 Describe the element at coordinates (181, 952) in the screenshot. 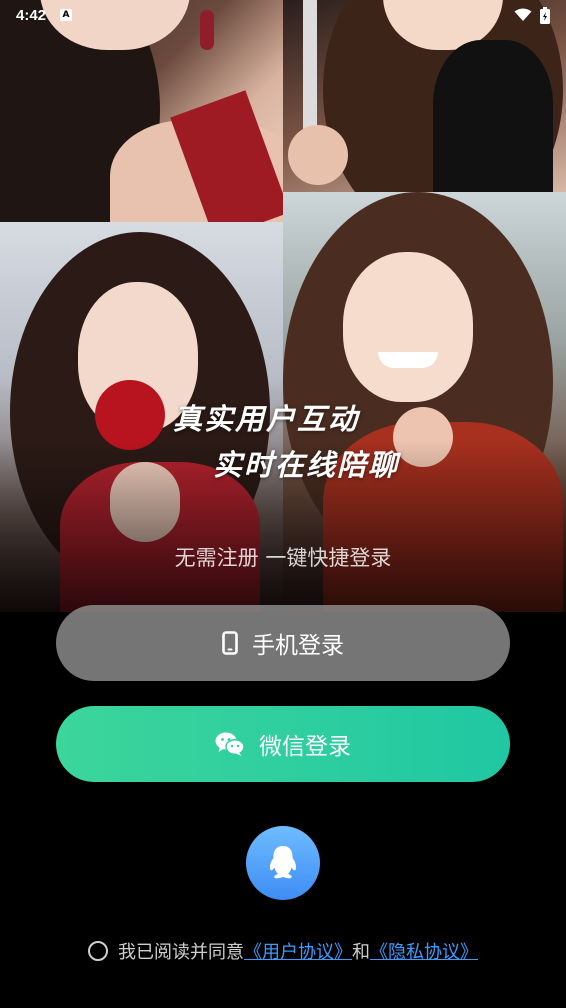

I see `agreement-prefix: 我已阅读并同意` at that location.